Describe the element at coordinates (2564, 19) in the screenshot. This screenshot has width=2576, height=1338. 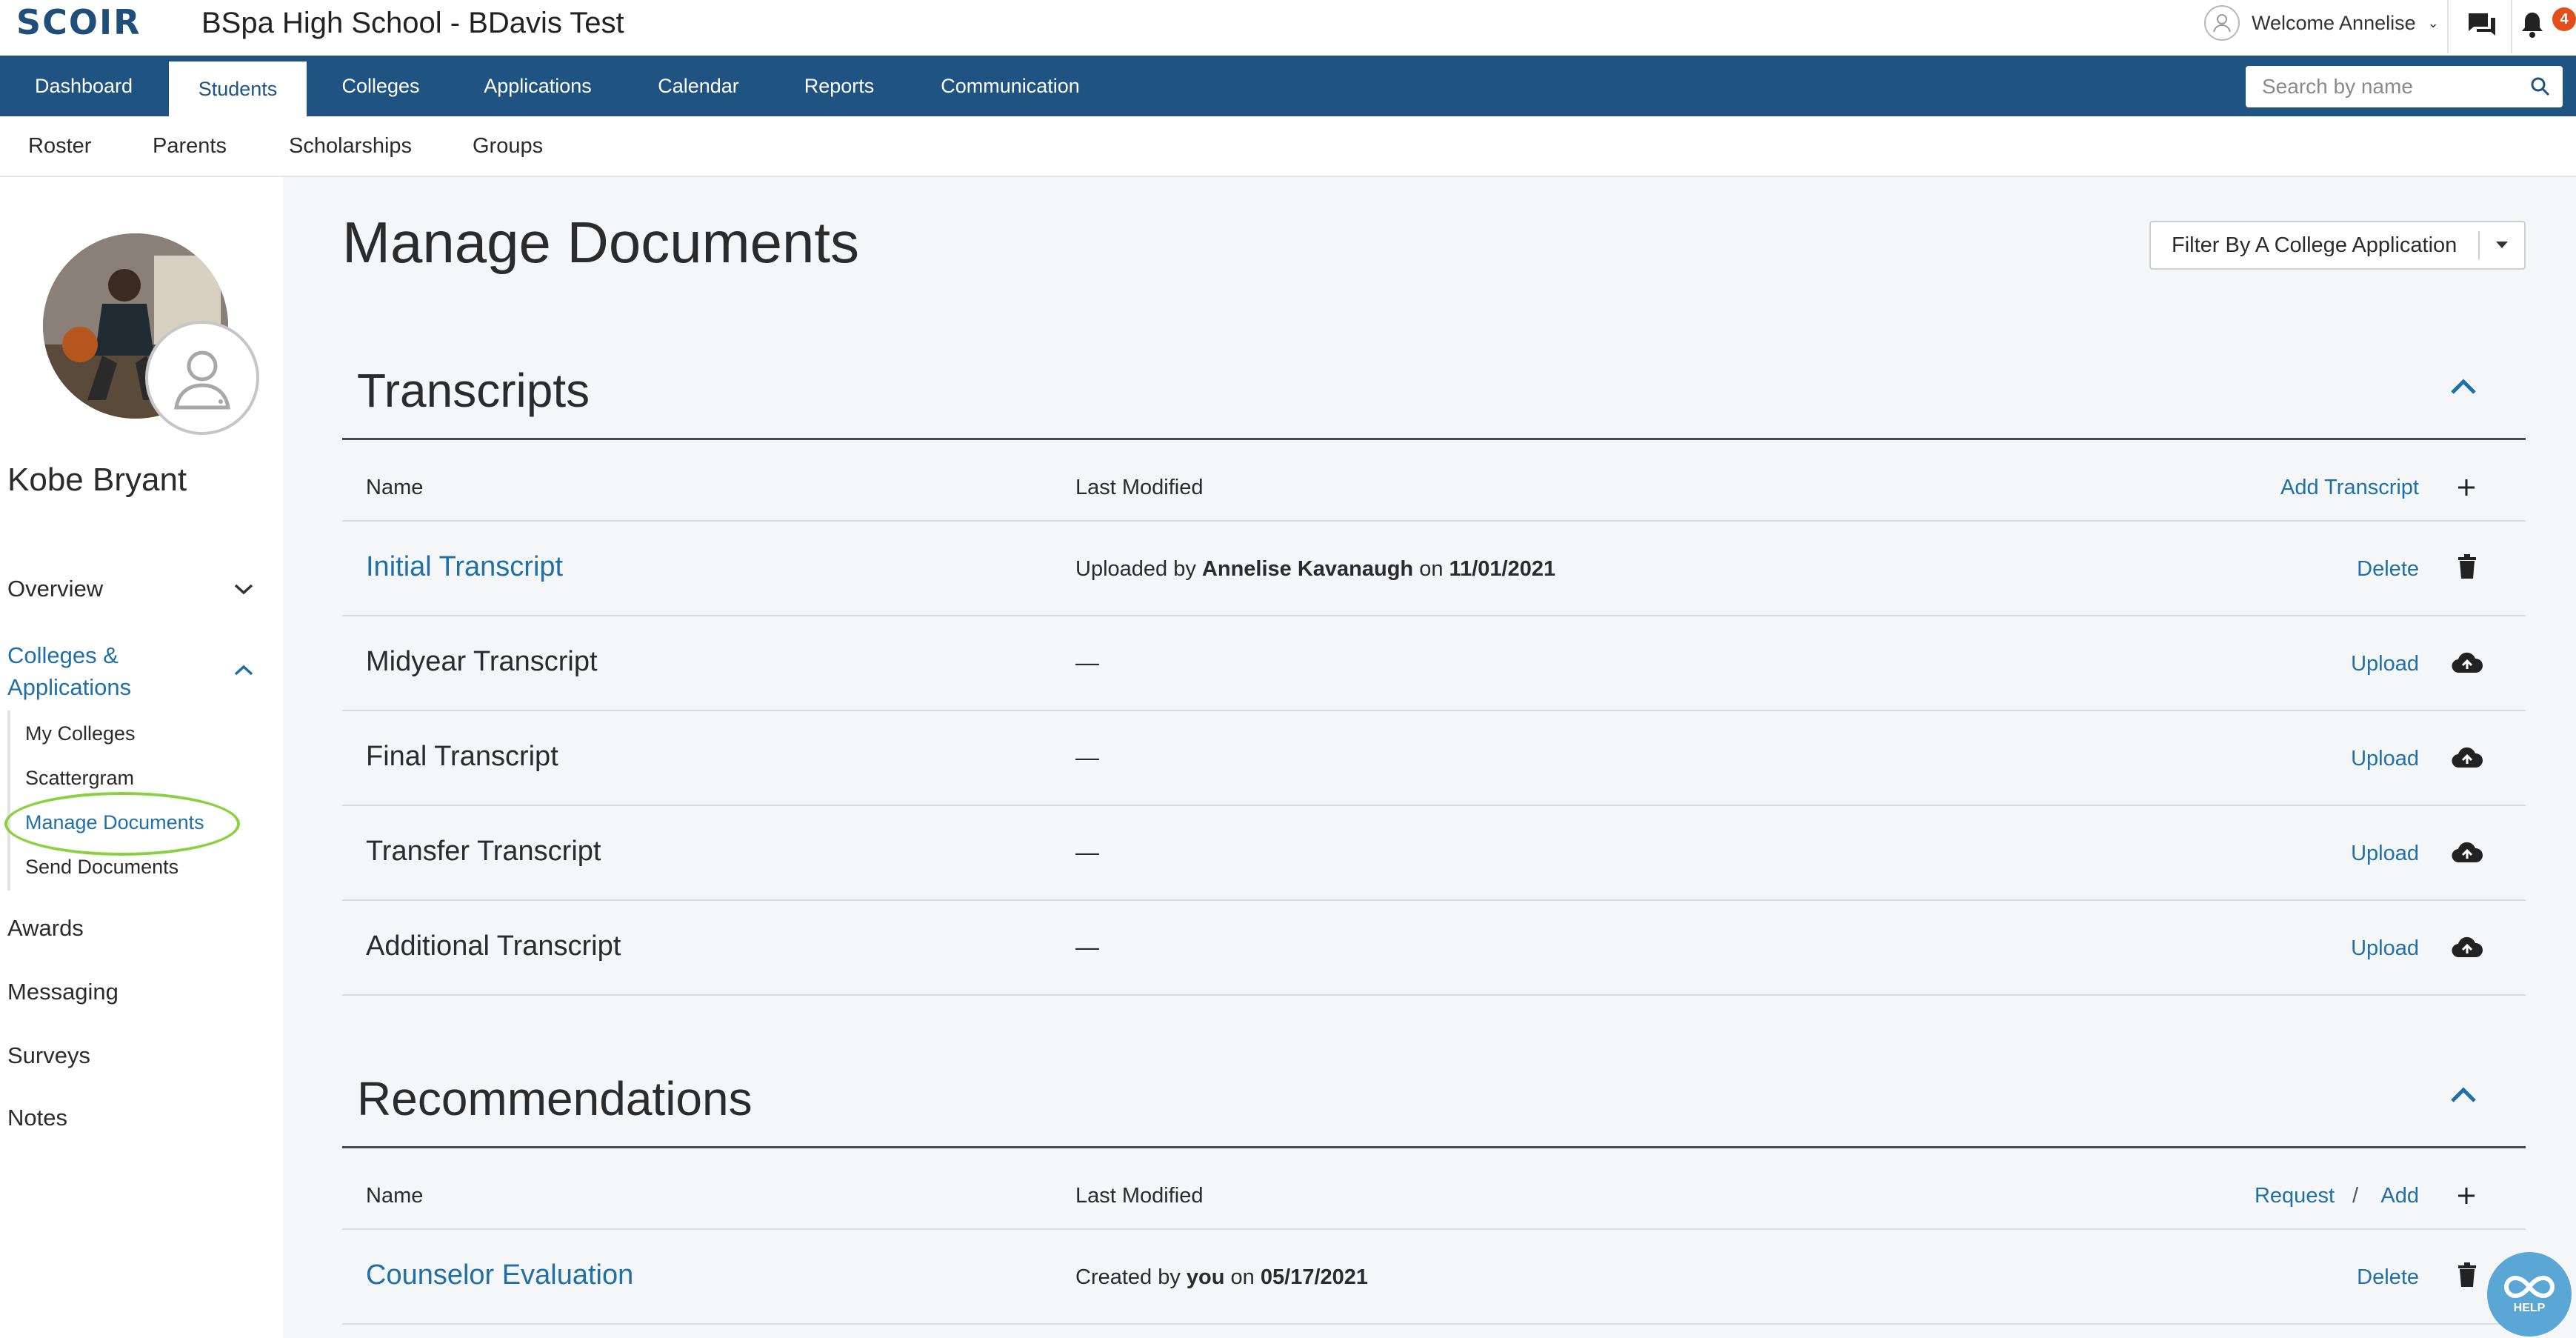
I see `notification-badge: 4` at that location.